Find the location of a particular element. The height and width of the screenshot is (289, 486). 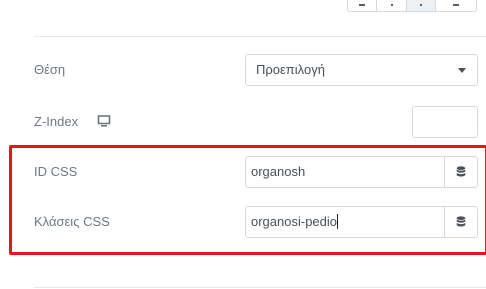

css-id-field: organosh is located at coordinates (361, 172).